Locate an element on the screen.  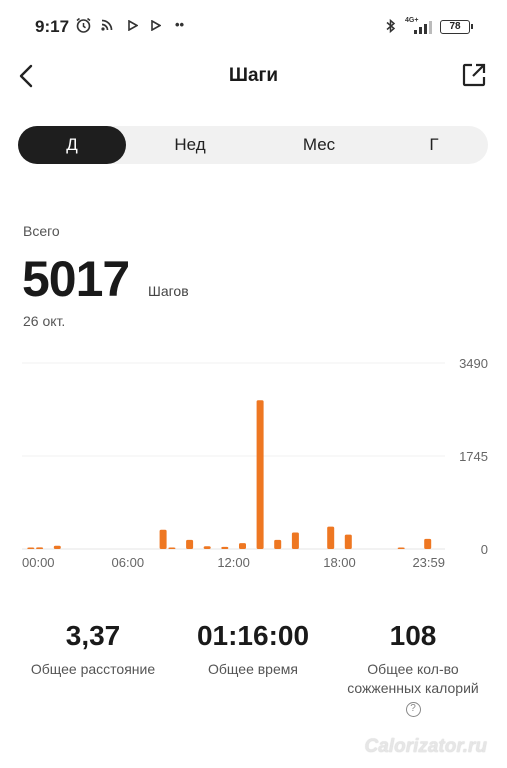
total-steps-value: 5017 is located at coordinates (76, 279).